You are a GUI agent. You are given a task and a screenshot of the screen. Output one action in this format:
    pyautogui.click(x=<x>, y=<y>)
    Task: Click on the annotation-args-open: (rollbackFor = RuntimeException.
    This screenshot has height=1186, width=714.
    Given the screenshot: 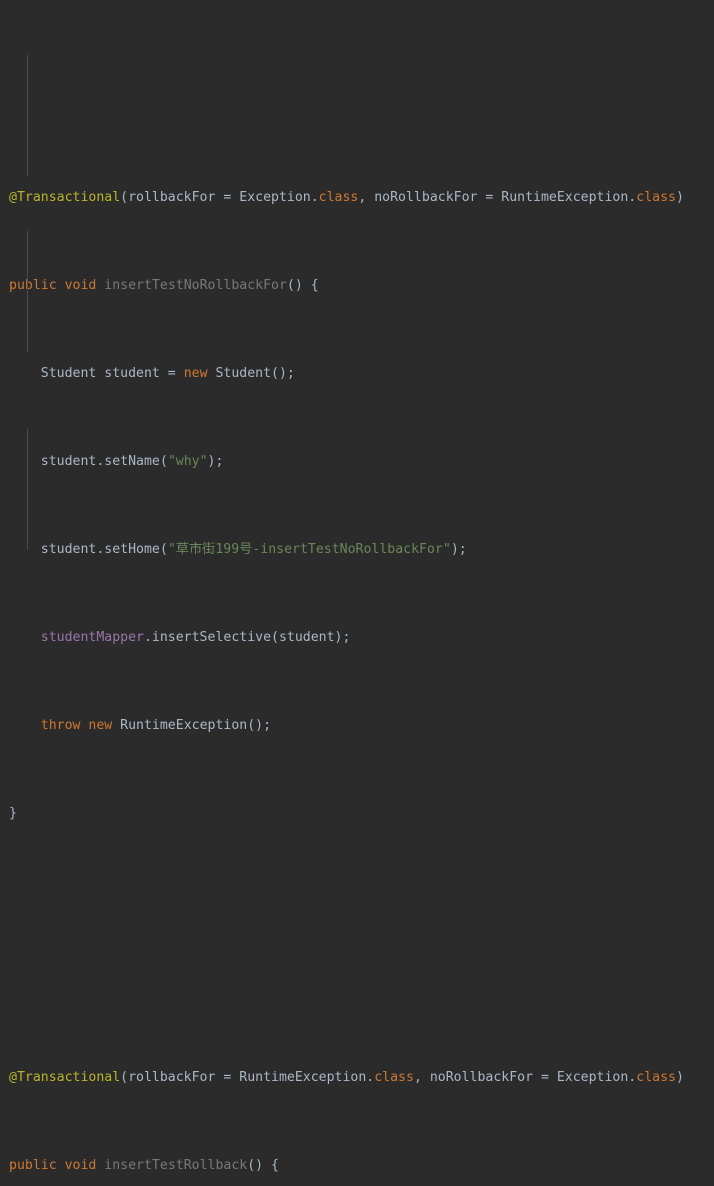 What is the action you would take?
    pyautogui.click(x=247, y=1077)
    